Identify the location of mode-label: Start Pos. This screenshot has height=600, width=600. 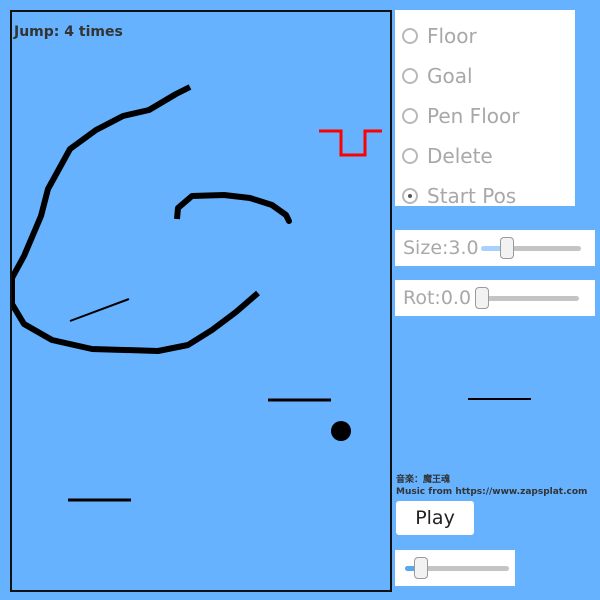
(472, 196).